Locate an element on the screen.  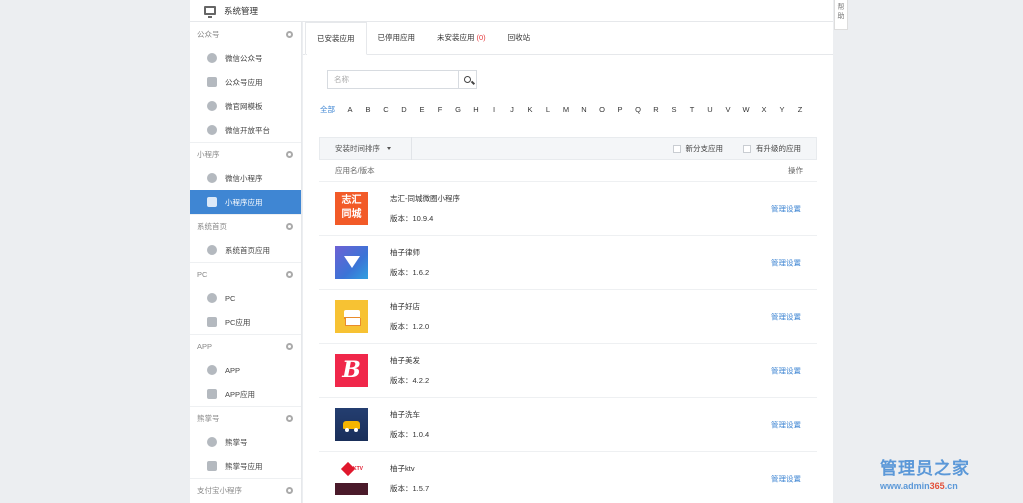
wheel-dot is located at coordinates (356, 430).